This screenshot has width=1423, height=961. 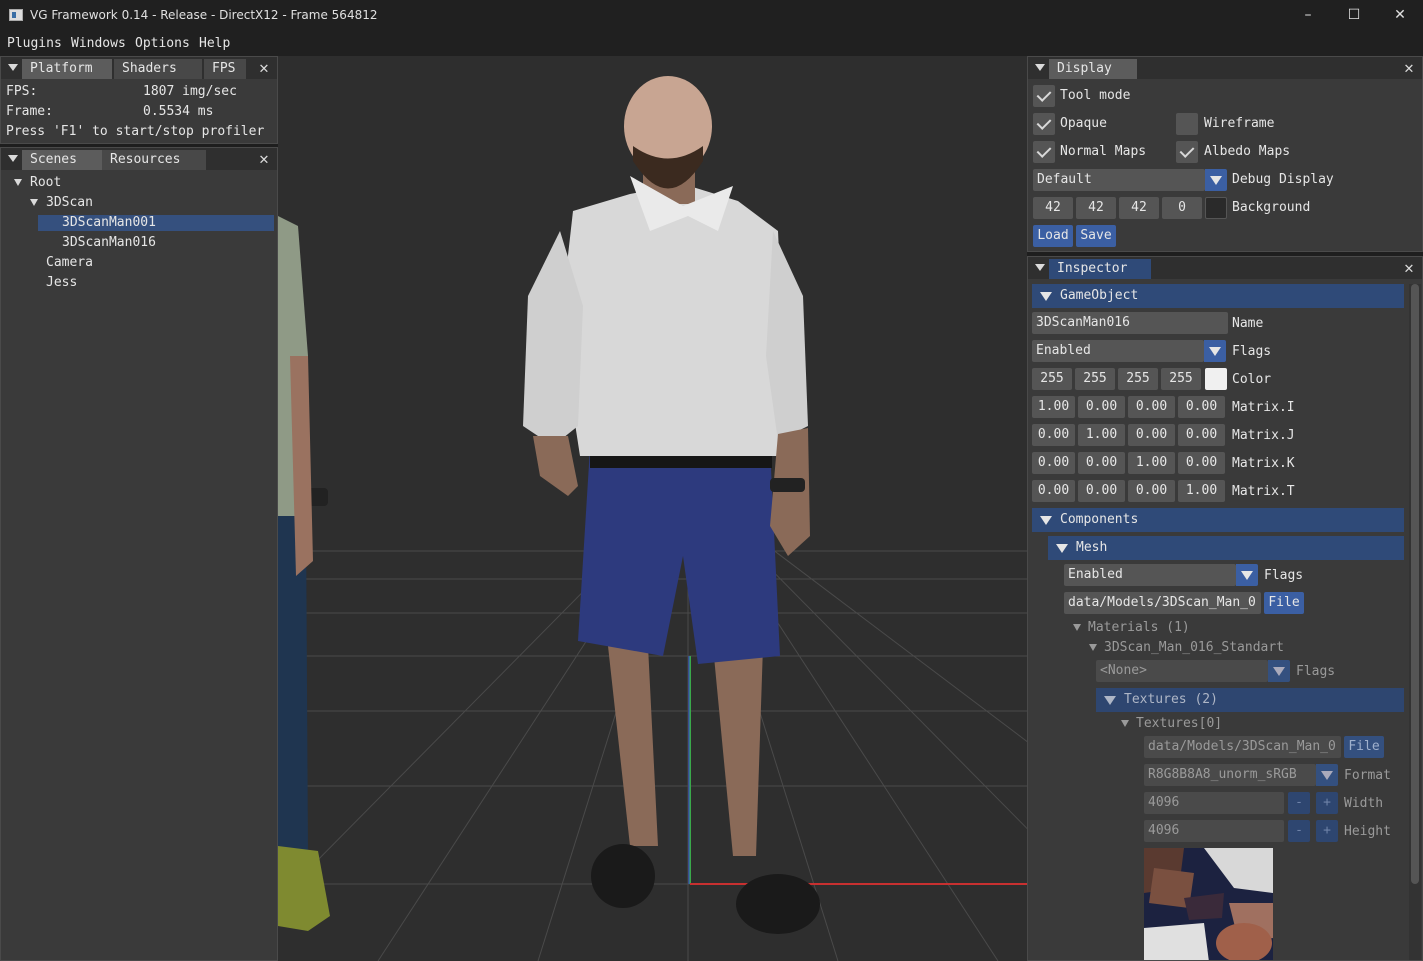 What do you see at coordinates (1284, 603) in the screenshot?
I see `mesh-file-button: File` at bounding box center [1284, 603].